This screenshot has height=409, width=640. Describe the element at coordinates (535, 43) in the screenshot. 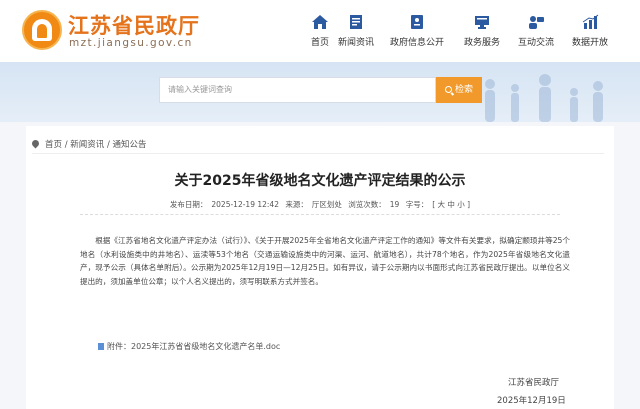

I see `nav-label: 互动交流` at that location.